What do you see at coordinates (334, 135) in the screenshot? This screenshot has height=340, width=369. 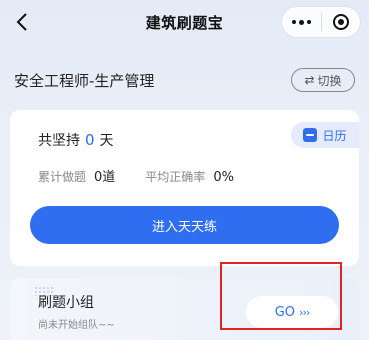 I see `calendar-label: 日历` at bounding box center [334, 135].